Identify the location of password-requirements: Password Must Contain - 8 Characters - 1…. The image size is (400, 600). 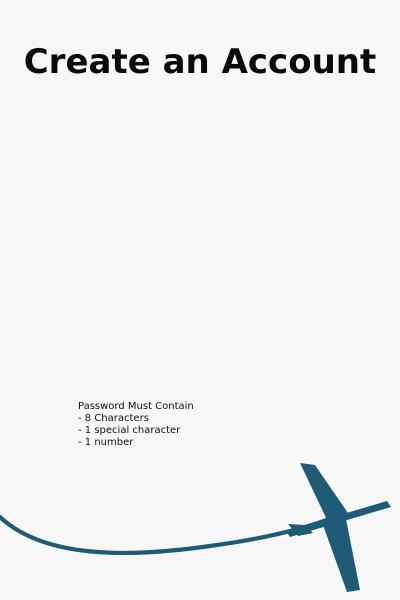
(136, 425).